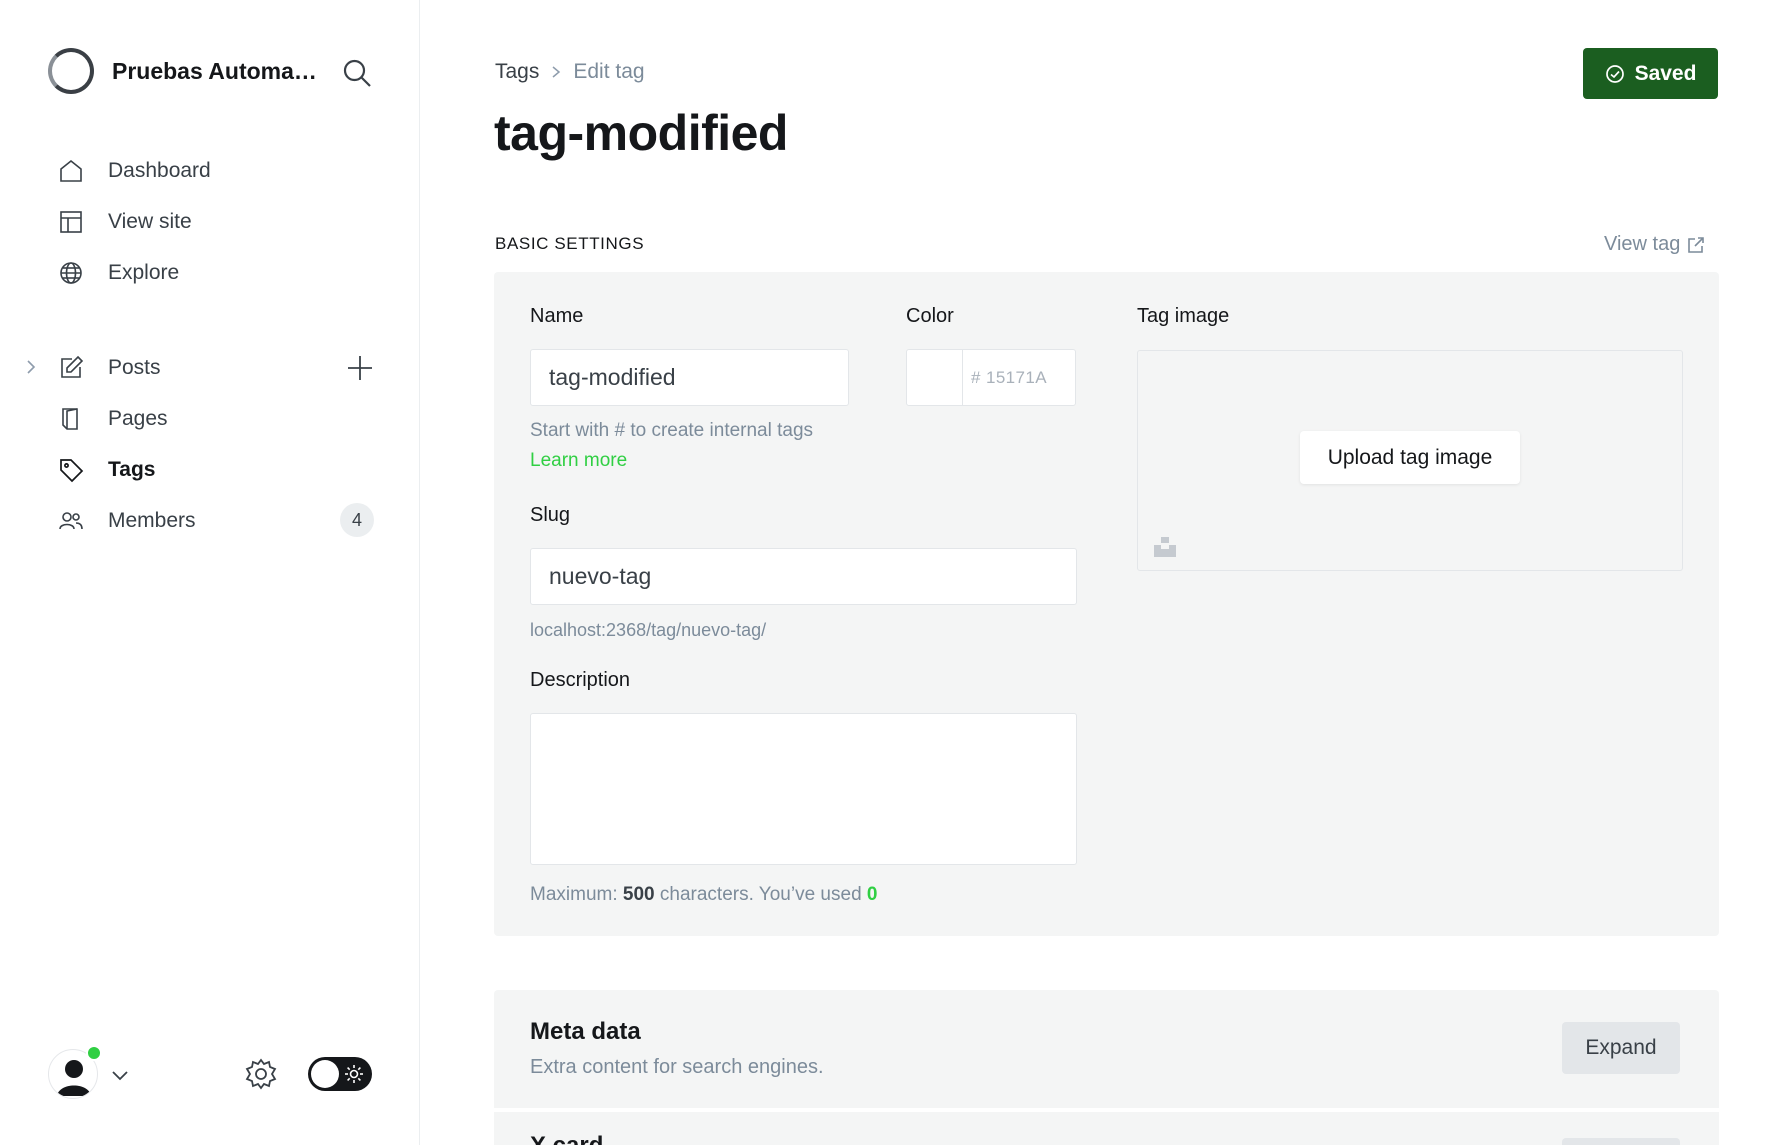  Describe the element at coordinates (1642, 244) in the screenshot. I see `view-tag-label: View tag` at that location.